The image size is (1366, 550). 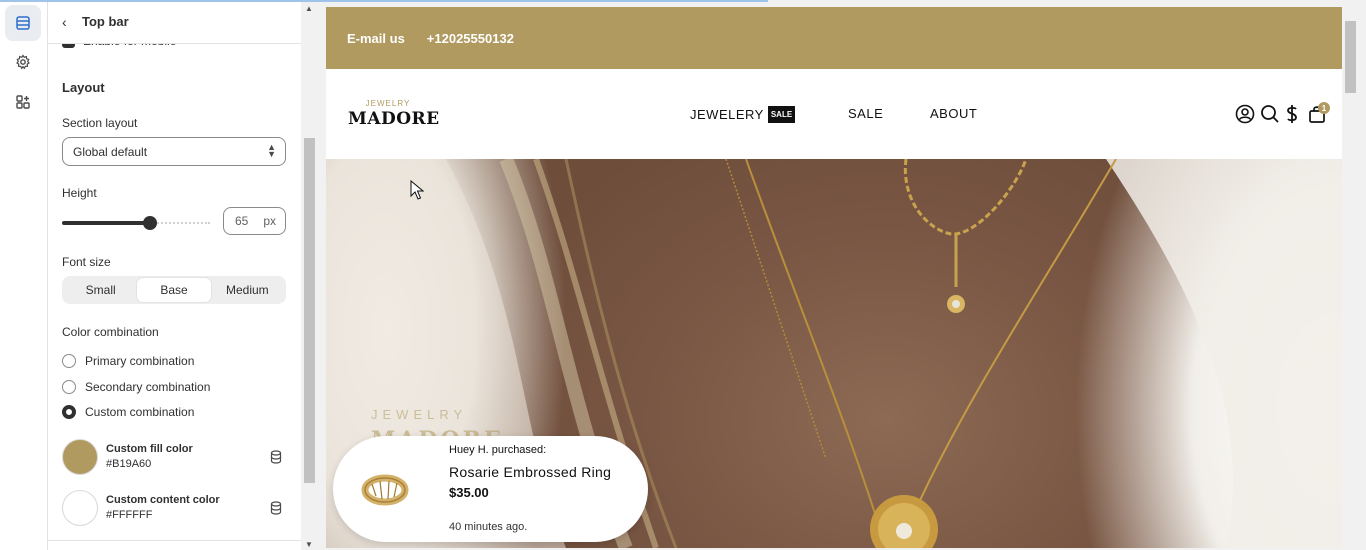 I want to click on radio-custom-combination: Custom combination, so click(x=128, y=412).